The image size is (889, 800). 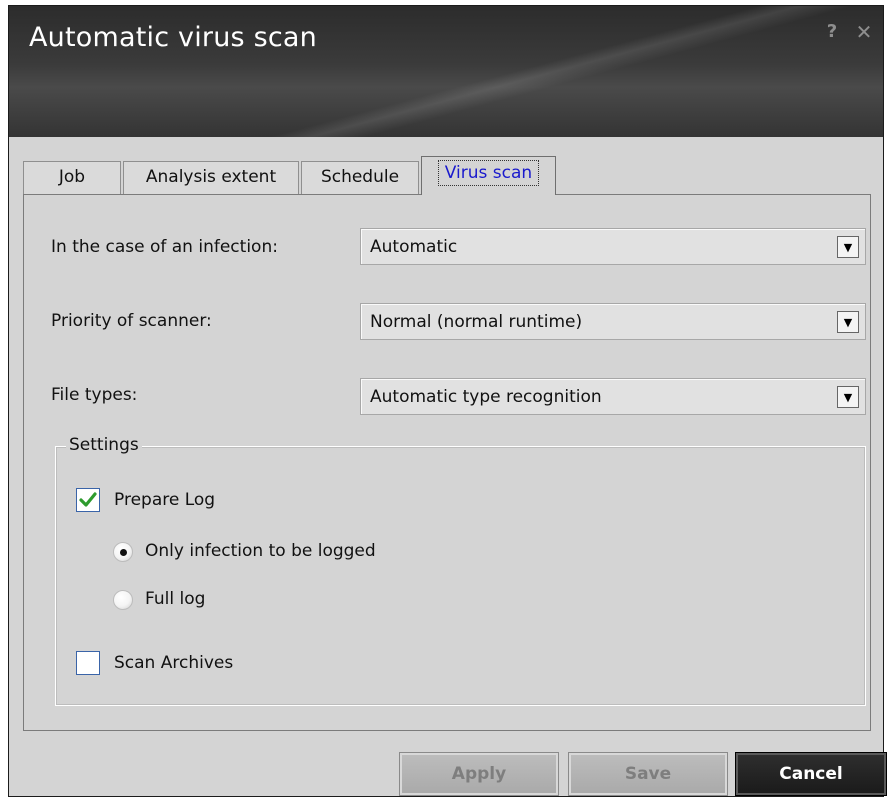 What do you see at coordinates (476, 322) in the screenshot?
I see `priority-select-value: Normal (normal runtime)` at bounding box center [476, 322].